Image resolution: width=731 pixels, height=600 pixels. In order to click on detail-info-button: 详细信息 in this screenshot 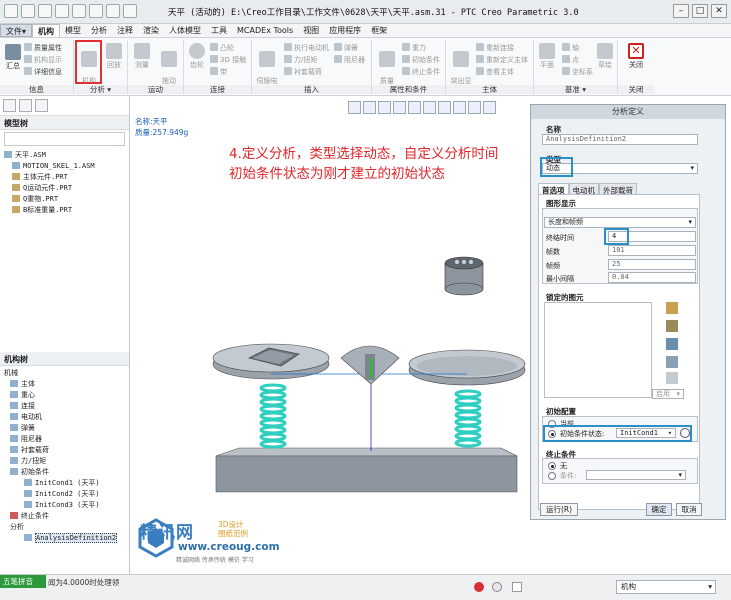, I will do `click(43, 72)`.